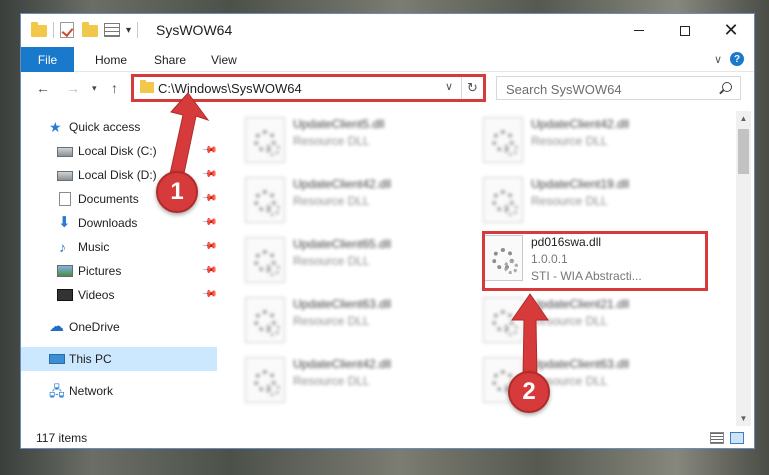  What do you see at coordinates (224, 59) in the screenshot?
I see `tab-view: View` at bounding box center [224, 59].